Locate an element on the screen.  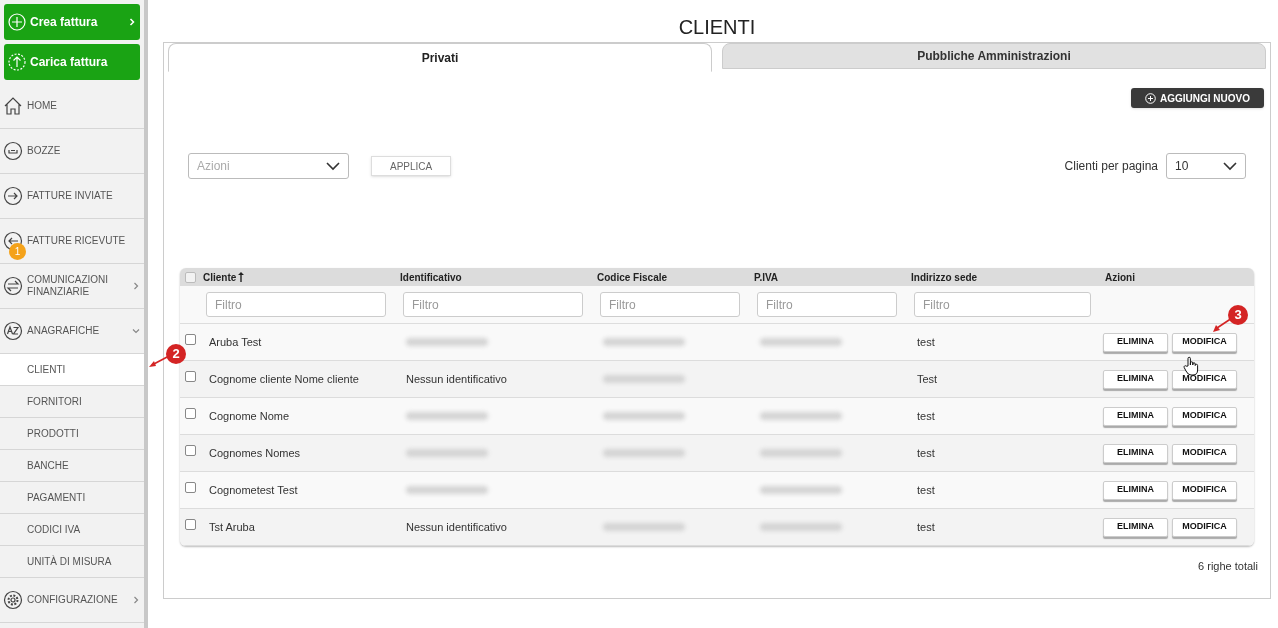
per-page-label: Clienti per pagina is located at coordinates (1111, 166).